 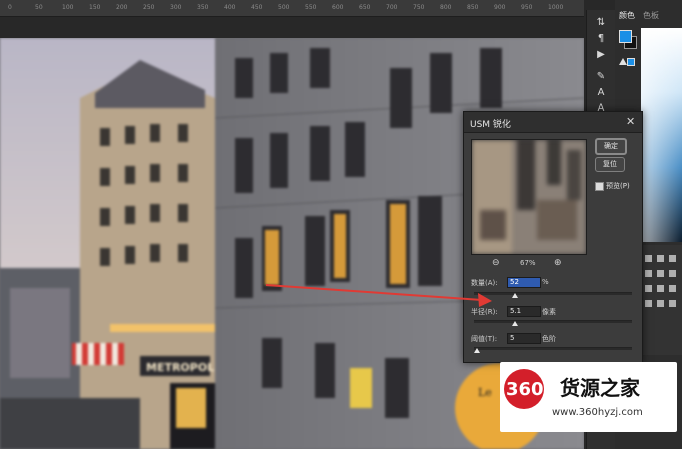 What do you see at coordinates (597, 412) in the screenshot?
I see `watermark-url: www.360hyzj.com` at bounding box center [597, 412].